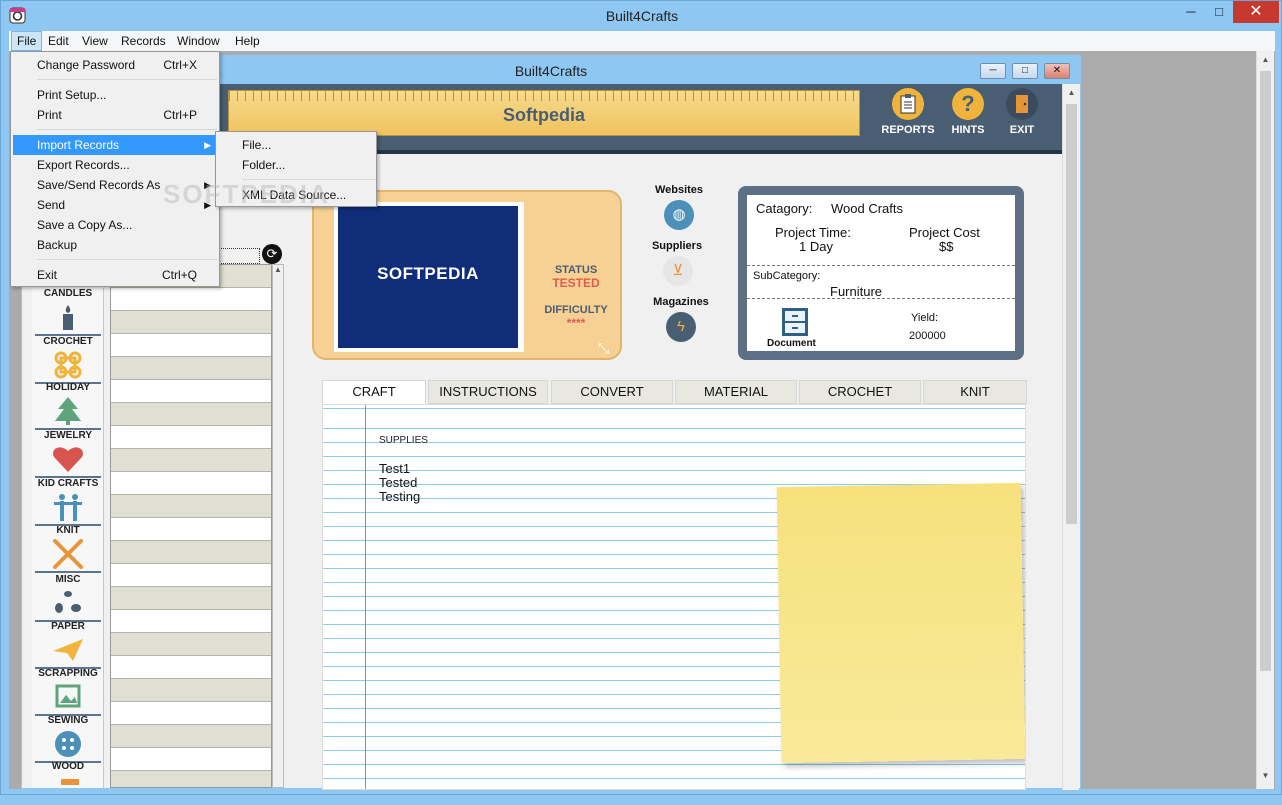 Image resolution: width=1282 pixels, height=805 pixels. Describe the element at coordinates (198, 41) in the screenshot. I see `menu-window: Window` at that location.